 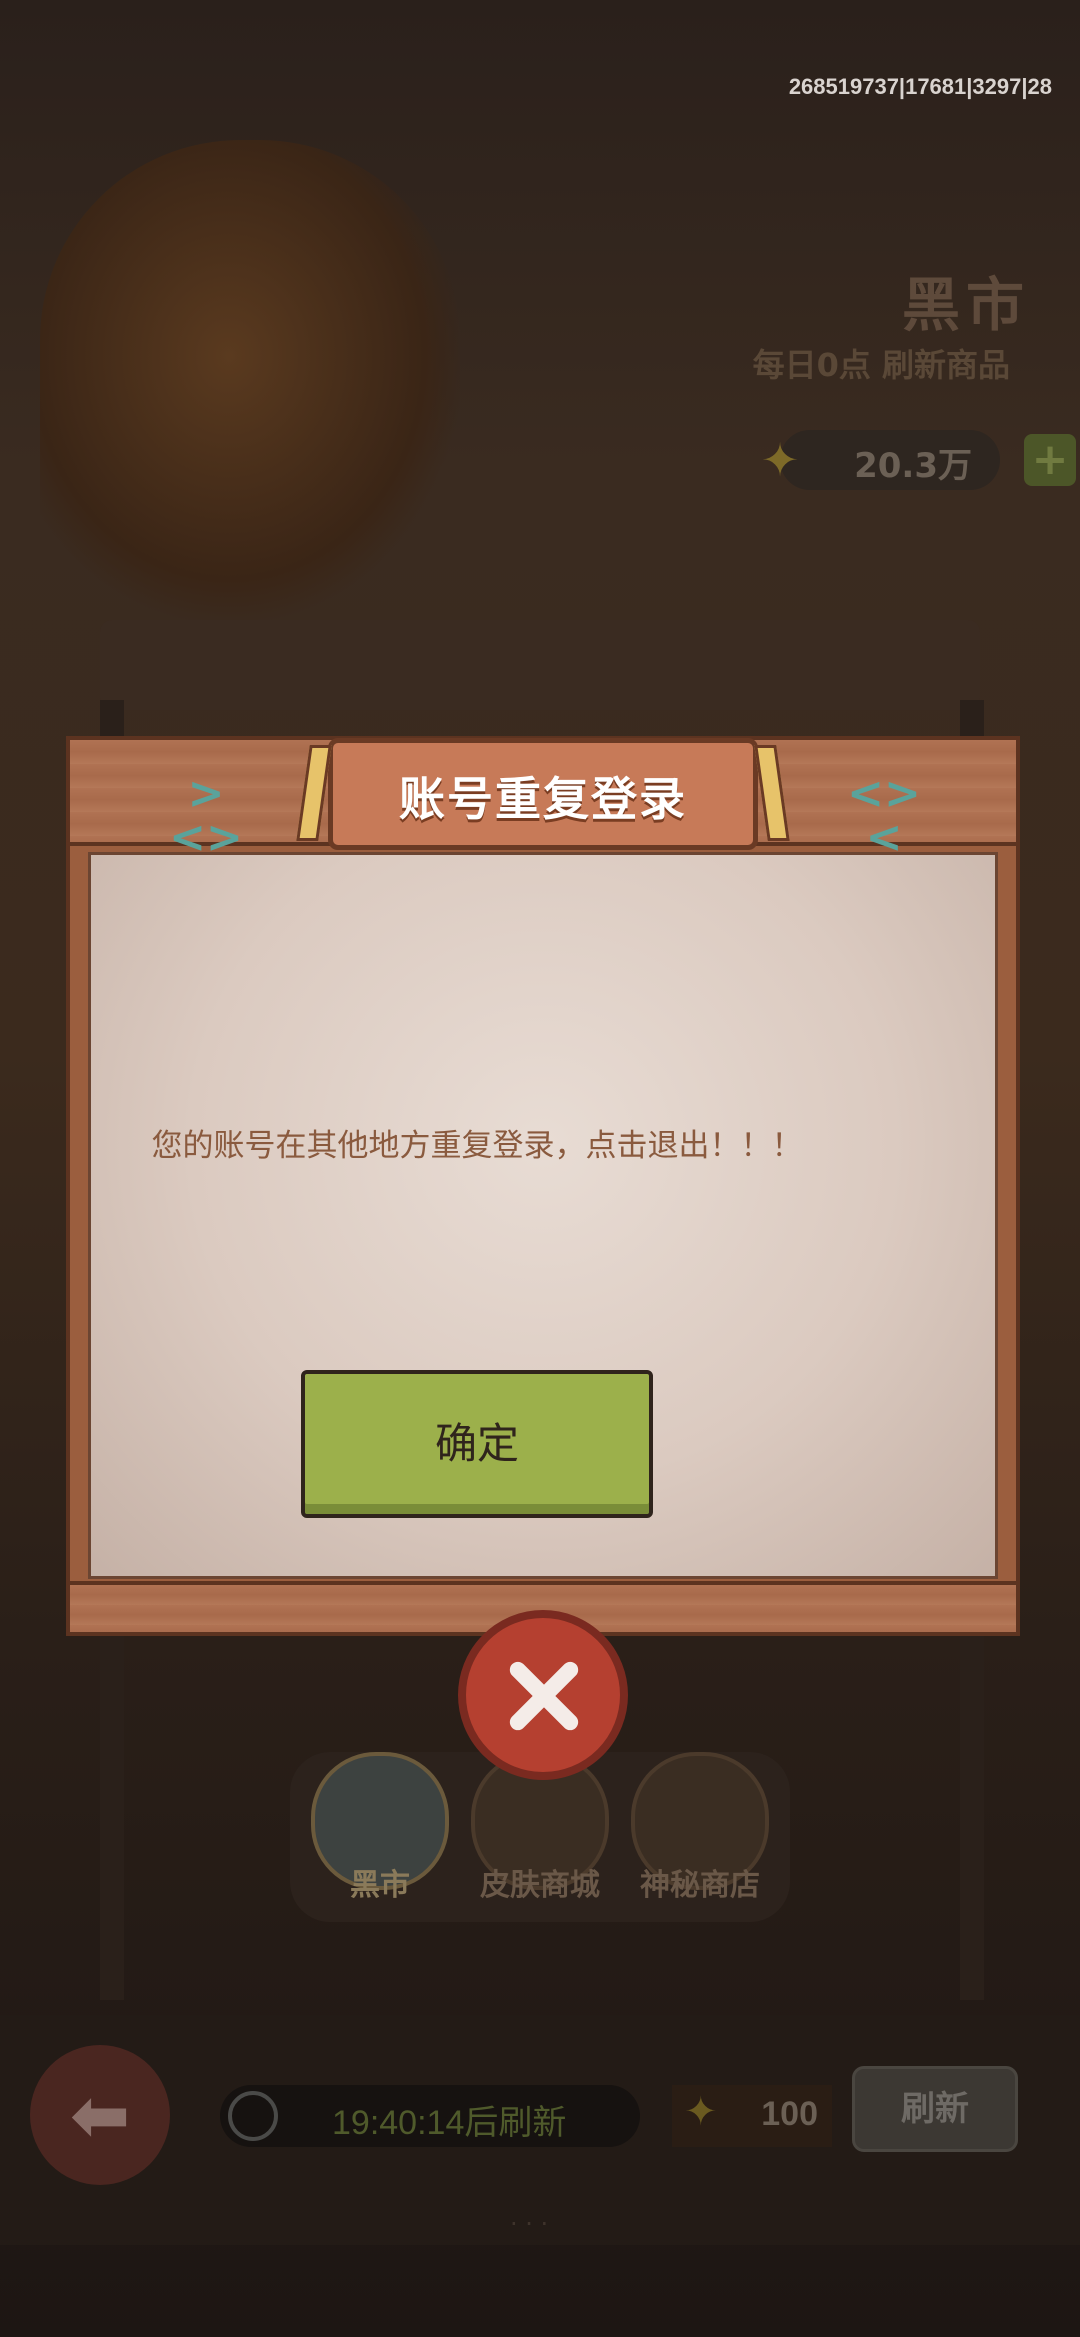 I want to click on currency-value: 20.3万, so click(x=913, y=466).